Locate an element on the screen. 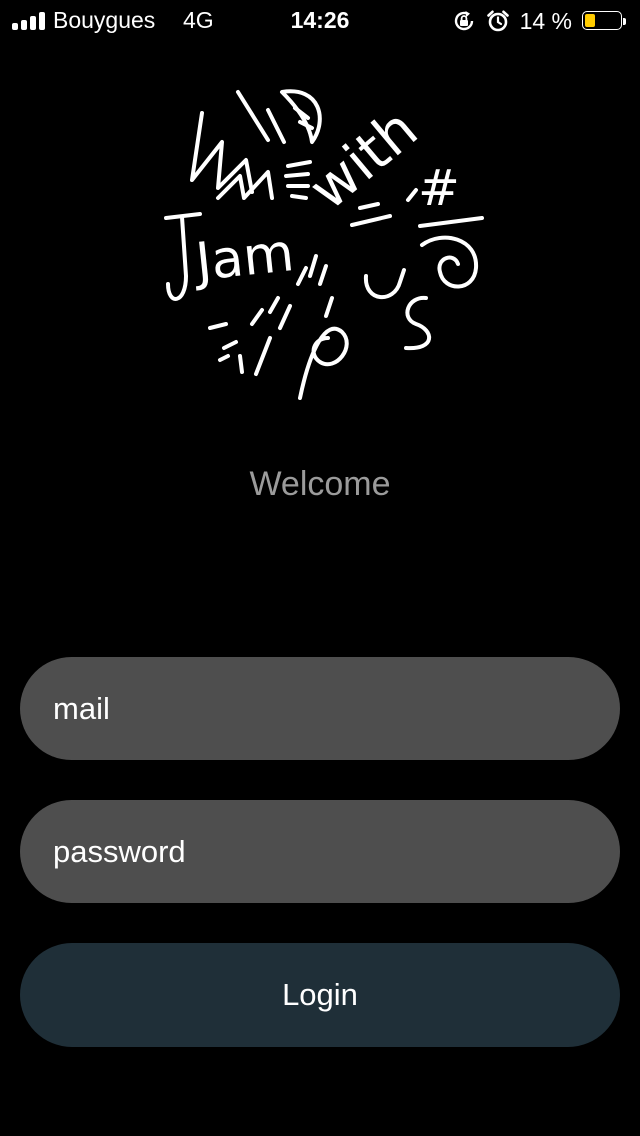 This screenshot has width=640, height=1136. logo-word-with: with is located at coordinates (363, 160).